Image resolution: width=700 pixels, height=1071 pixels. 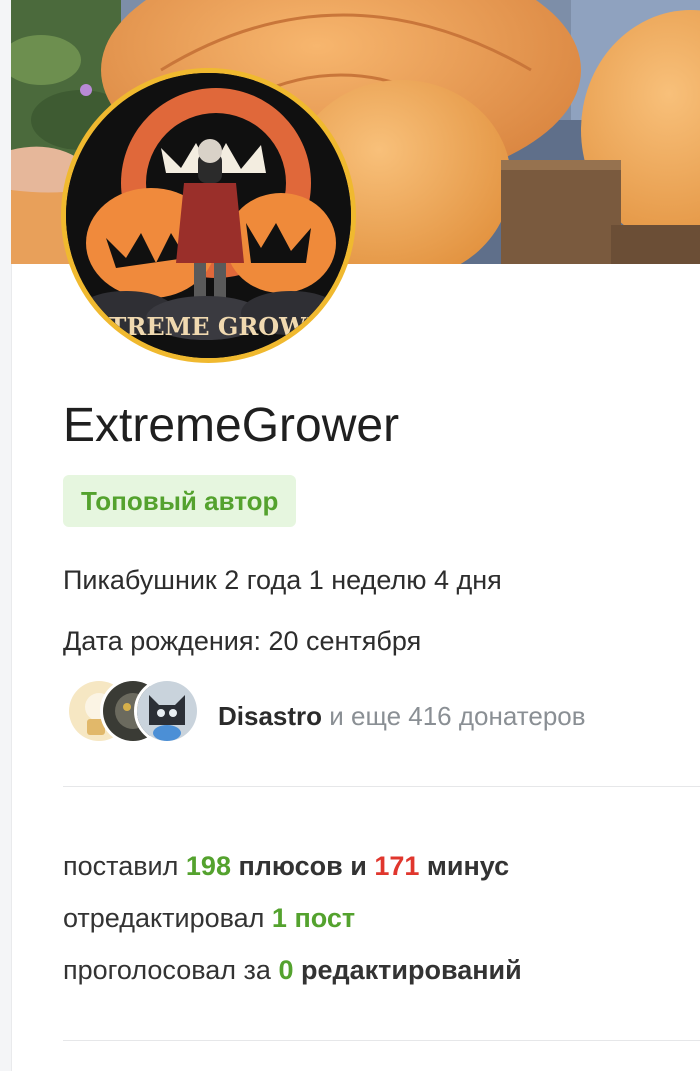 What do you see at coordinates (407, 970) in the screenshot?
I see `voted-word: редактирований` at bounding box center [407, 970].